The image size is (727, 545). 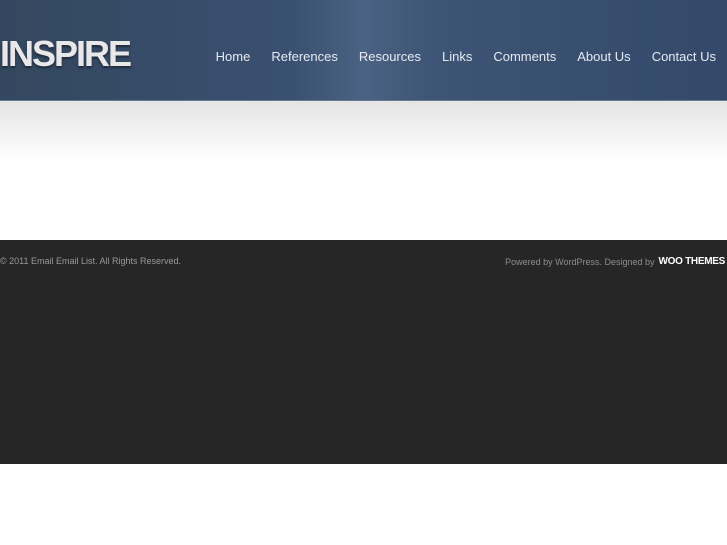 I want to click on nav-references: References, so click(x=304, y=56).